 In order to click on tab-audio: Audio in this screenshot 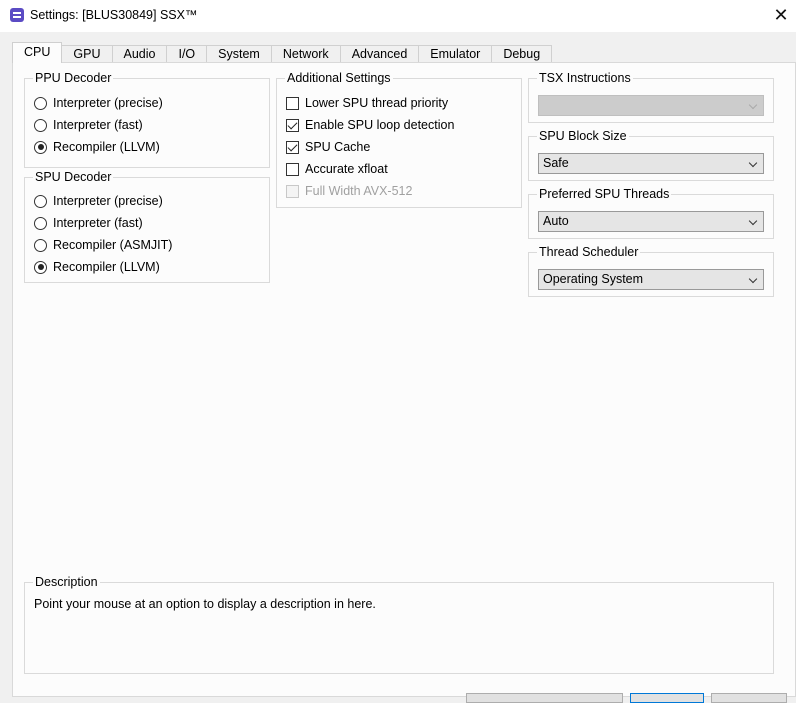, I will do `click(139, 54)`.